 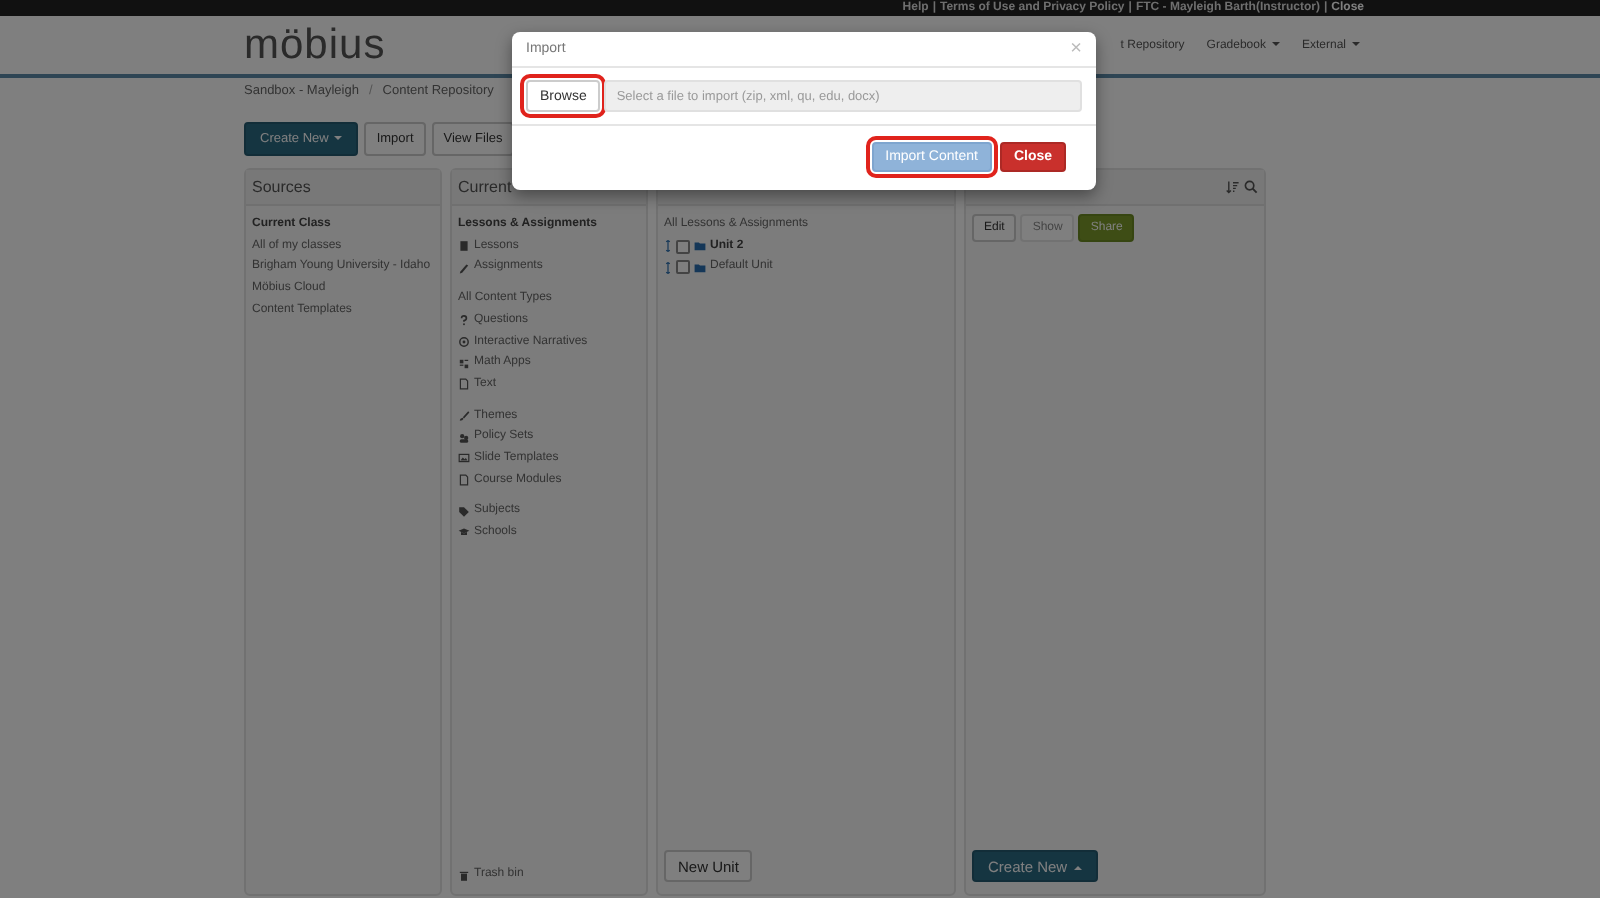 I want to click on panel-title: Current, so click(x=485, y=187).